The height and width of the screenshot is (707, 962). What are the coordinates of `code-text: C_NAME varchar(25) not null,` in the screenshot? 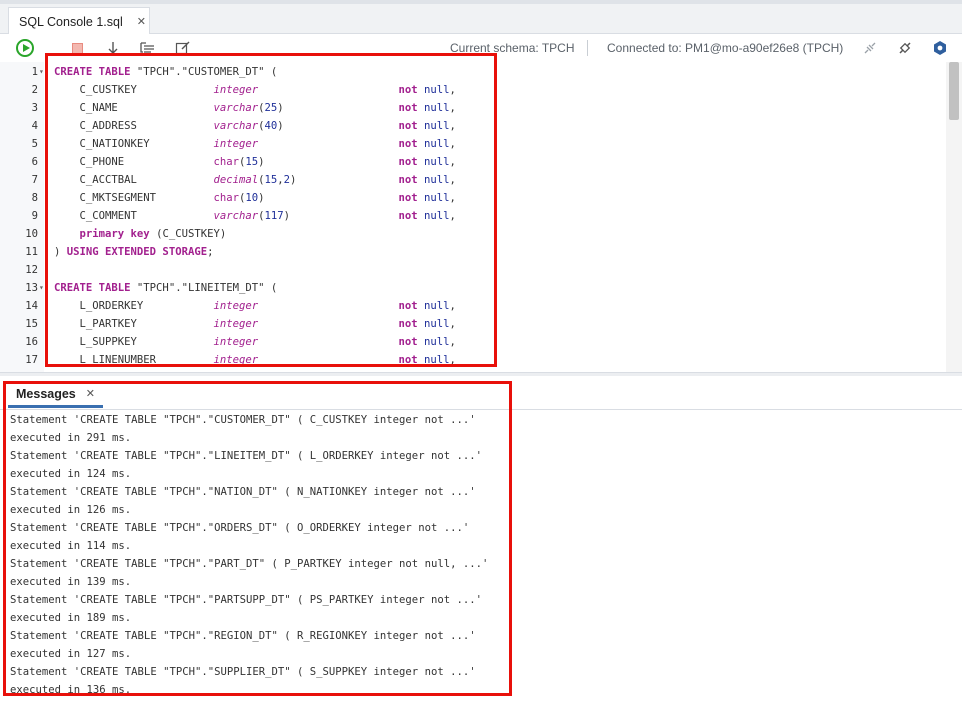 It's located at (255, 108).